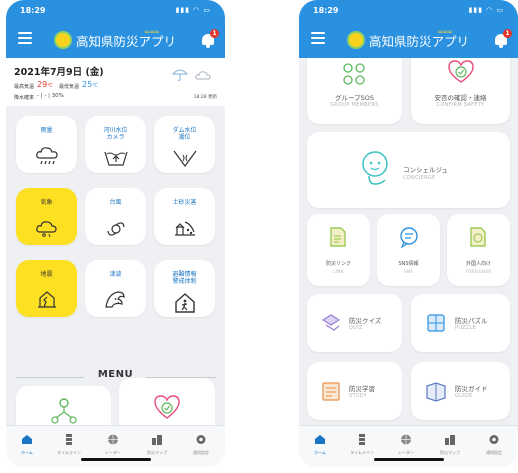  I want to click on menu-study: 防災学習 STUDY, so click(354, 391).